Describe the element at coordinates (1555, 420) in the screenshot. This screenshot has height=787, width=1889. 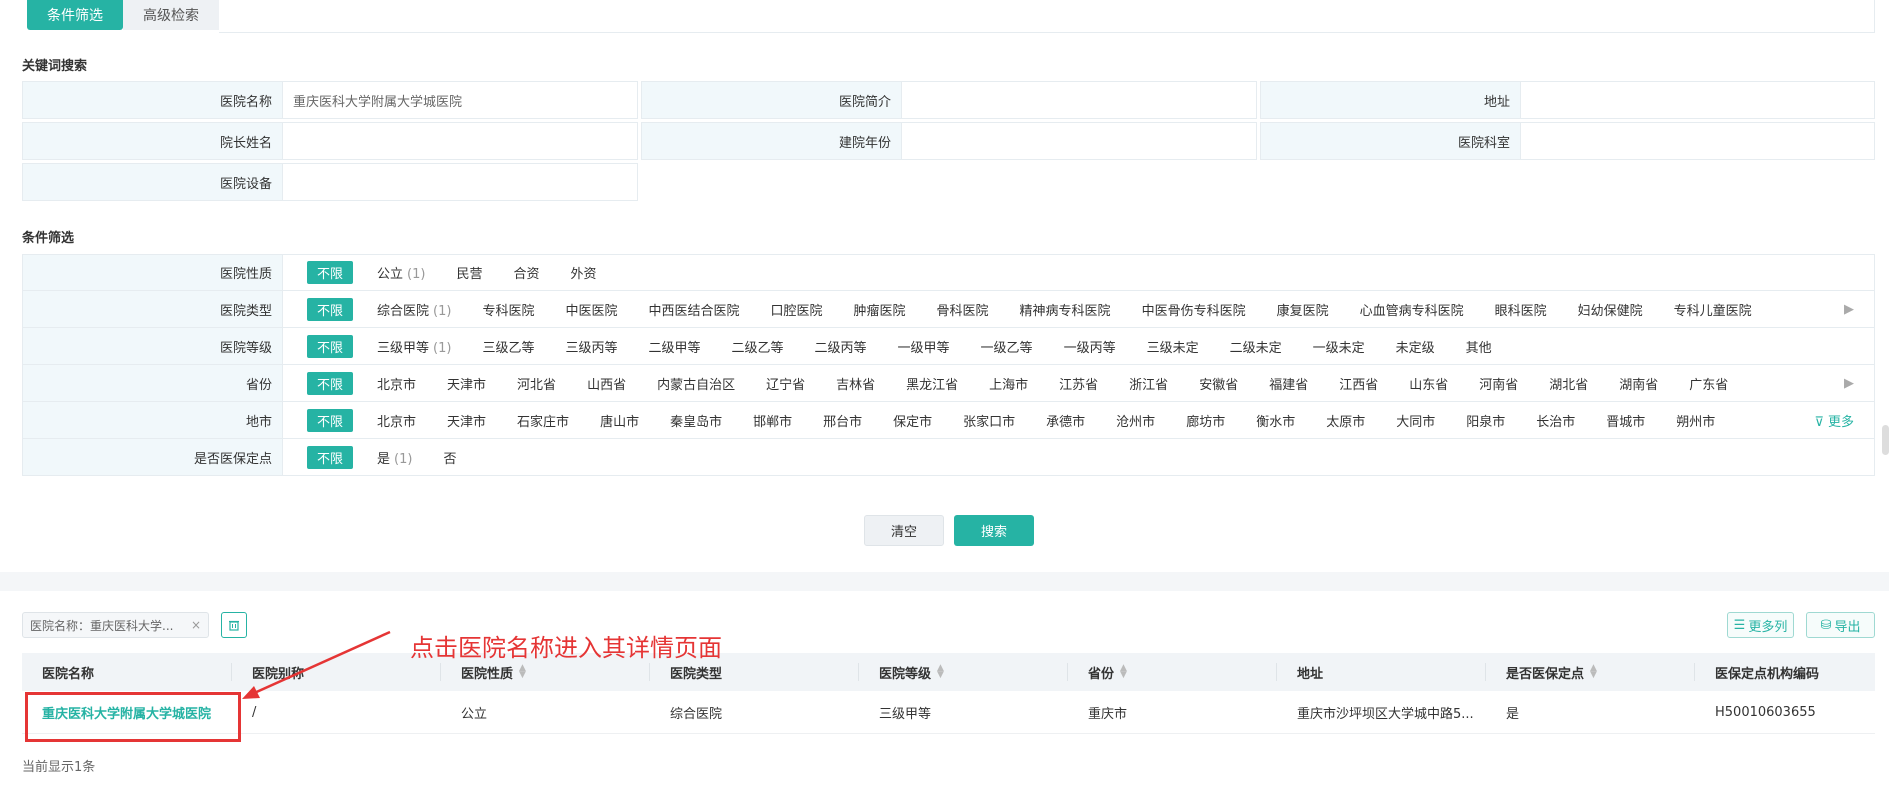
I see `filter-option: 长治市` at that location.